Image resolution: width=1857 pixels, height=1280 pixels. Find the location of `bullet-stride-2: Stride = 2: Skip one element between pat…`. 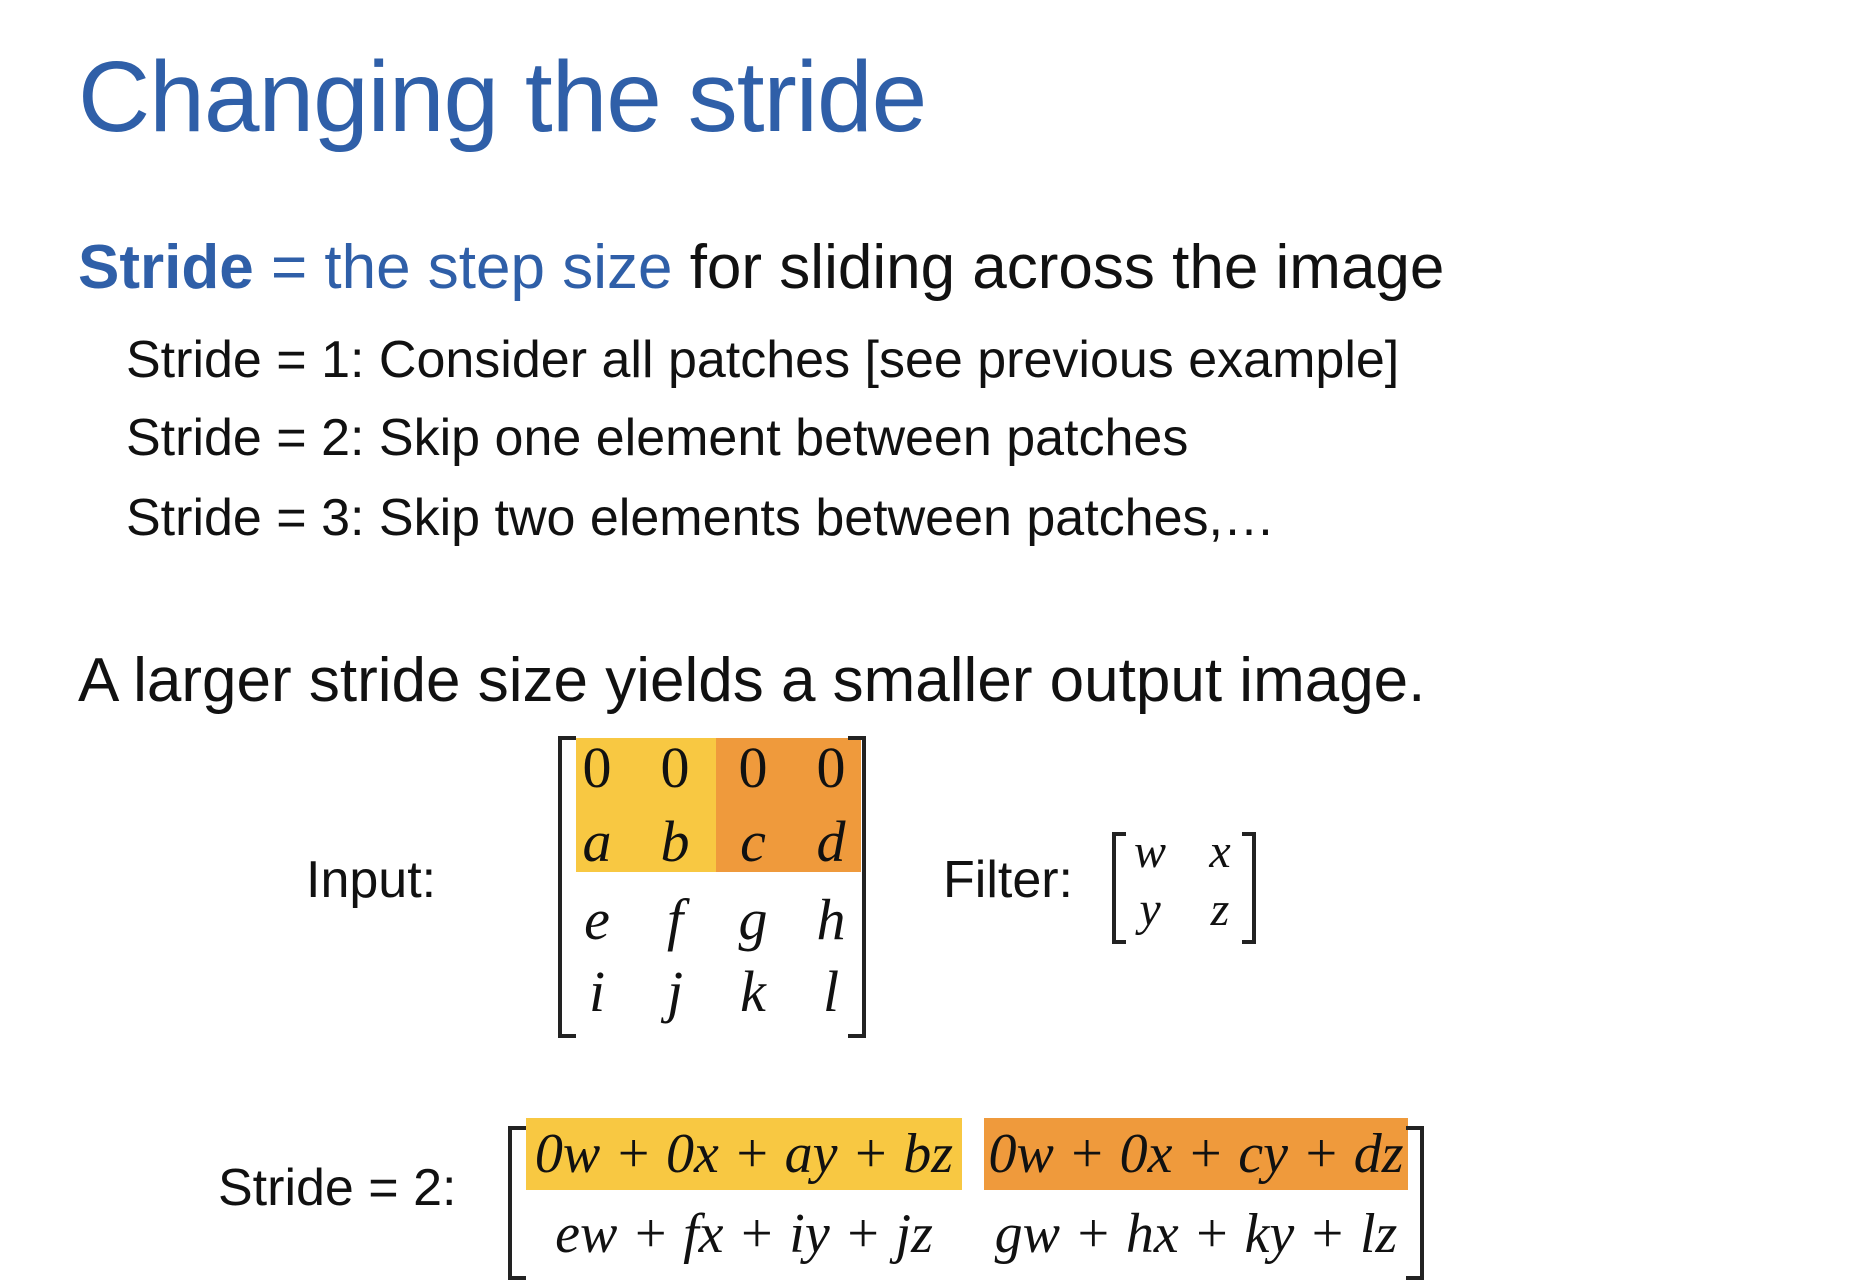

bullet-stride-2: Stride = 2: Skip one element between pat… is located at coordinates (657, 438).